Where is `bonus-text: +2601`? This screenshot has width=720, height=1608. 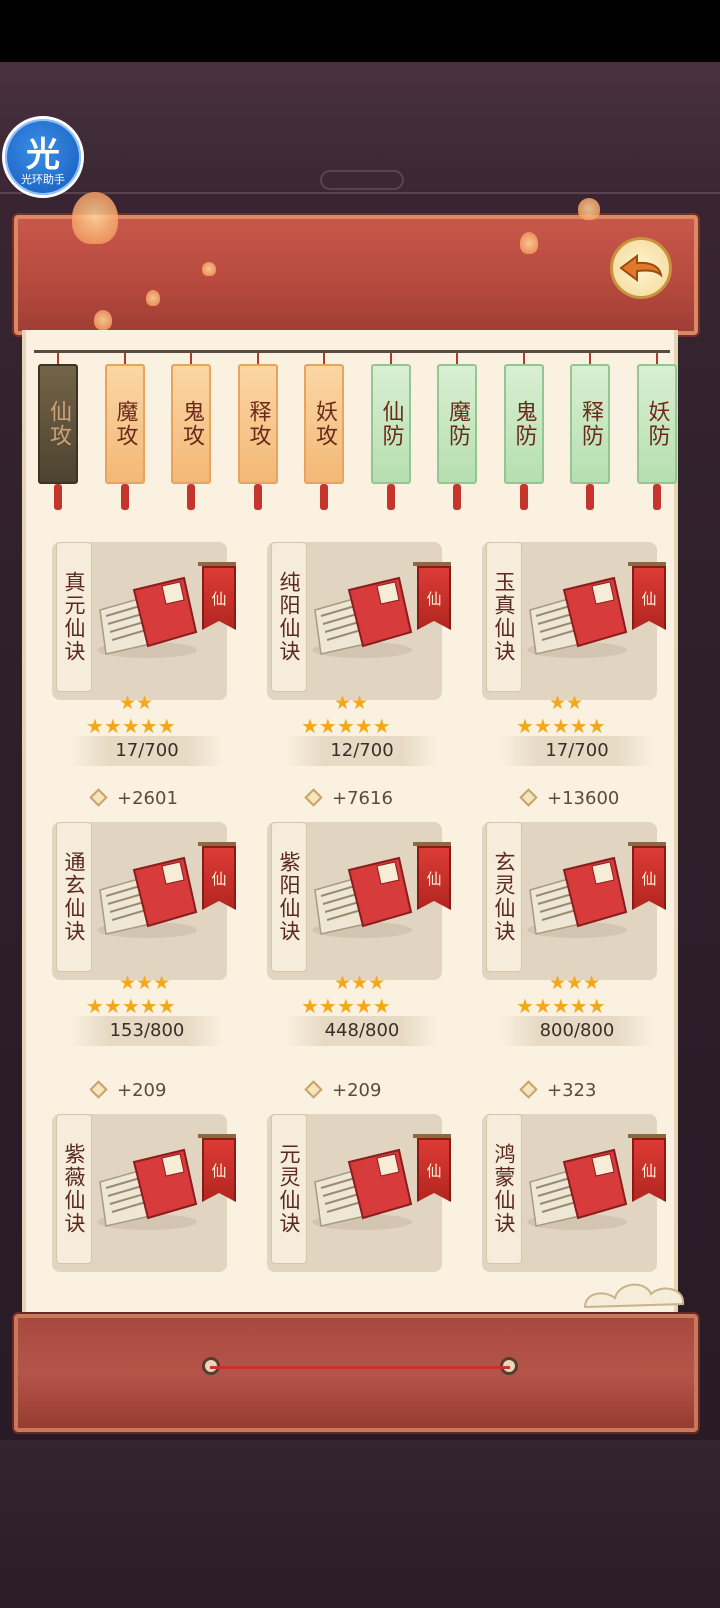
bonus-text: +2601 is located at coordinates (147, 798).